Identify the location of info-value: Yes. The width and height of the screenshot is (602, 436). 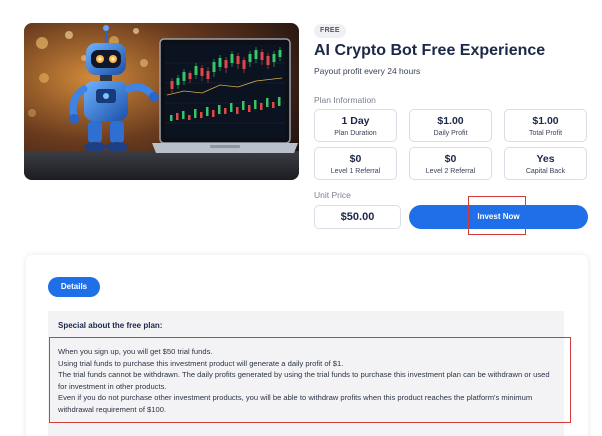
(545, 159).